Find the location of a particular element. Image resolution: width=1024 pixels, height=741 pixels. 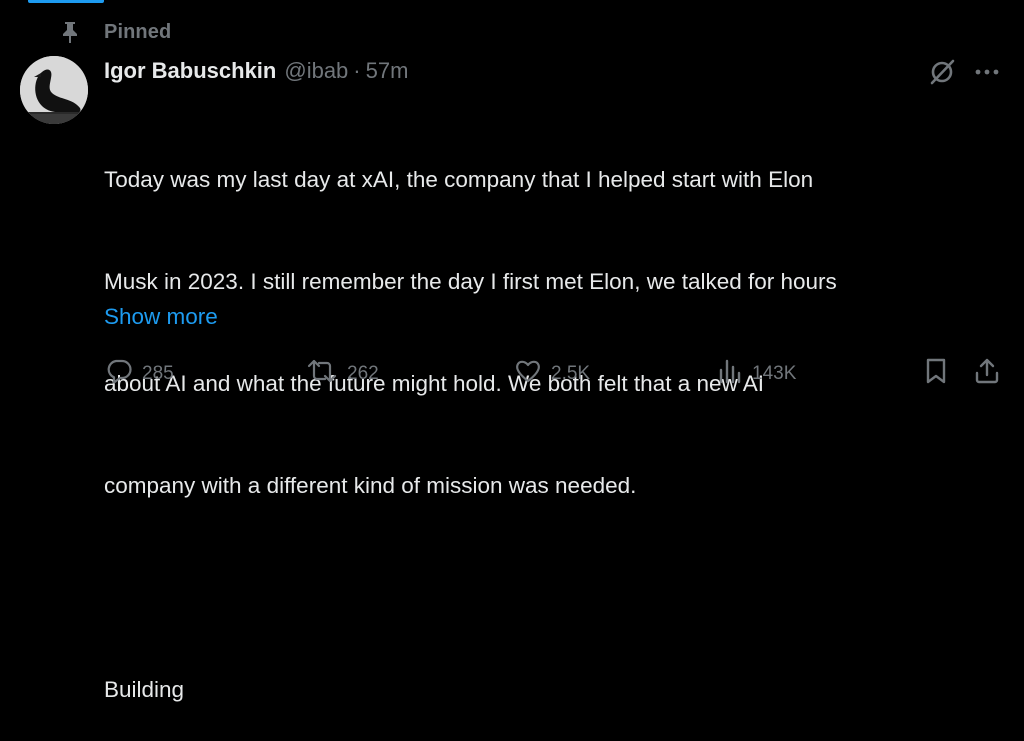

like-button: 2.5K is located at coordinates (551, 374).